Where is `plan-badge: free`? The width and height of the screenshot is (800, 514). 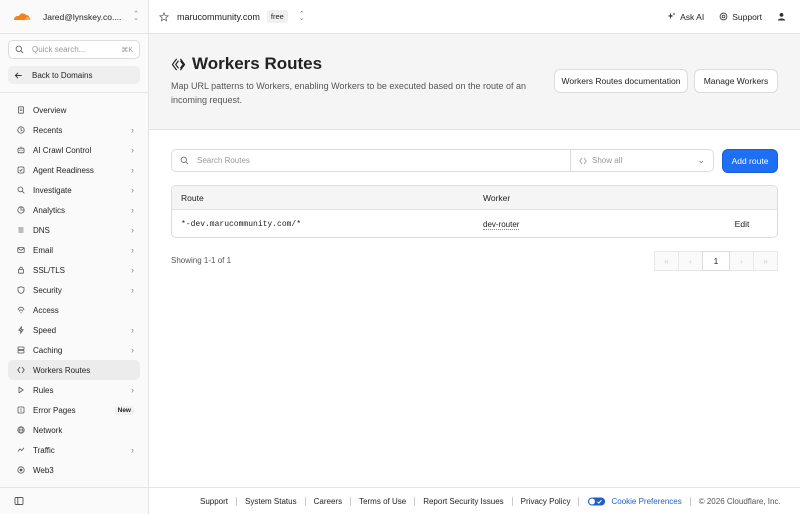 plan-badge: free is located at coordinates (277, 16).